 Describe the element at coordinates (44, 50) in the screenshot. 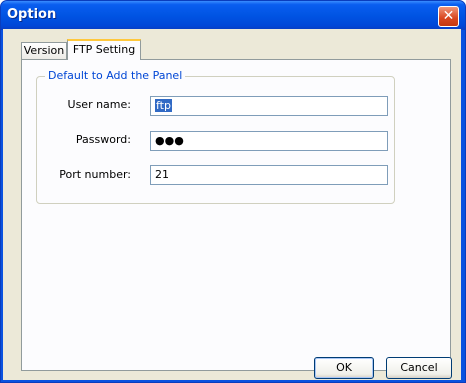

I see `tab-version: Version` at that location.